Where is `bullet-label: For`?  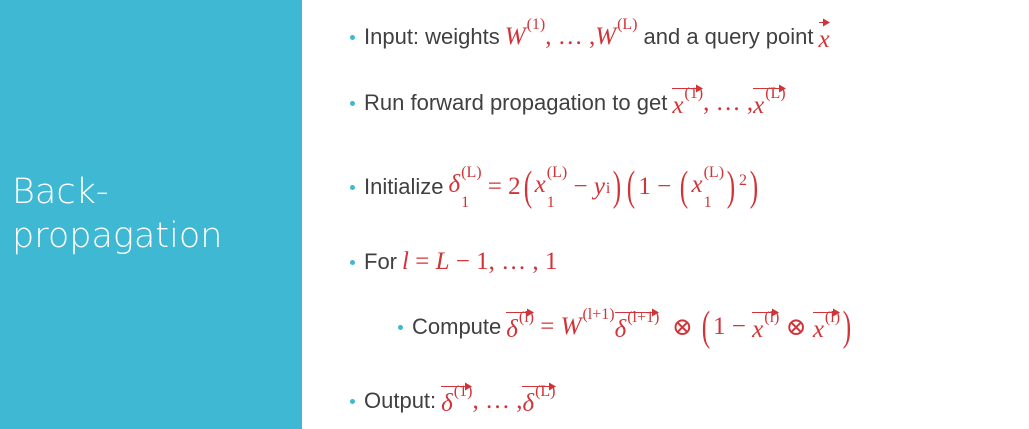
bullet-label: For is located at coordinates (380, 261).